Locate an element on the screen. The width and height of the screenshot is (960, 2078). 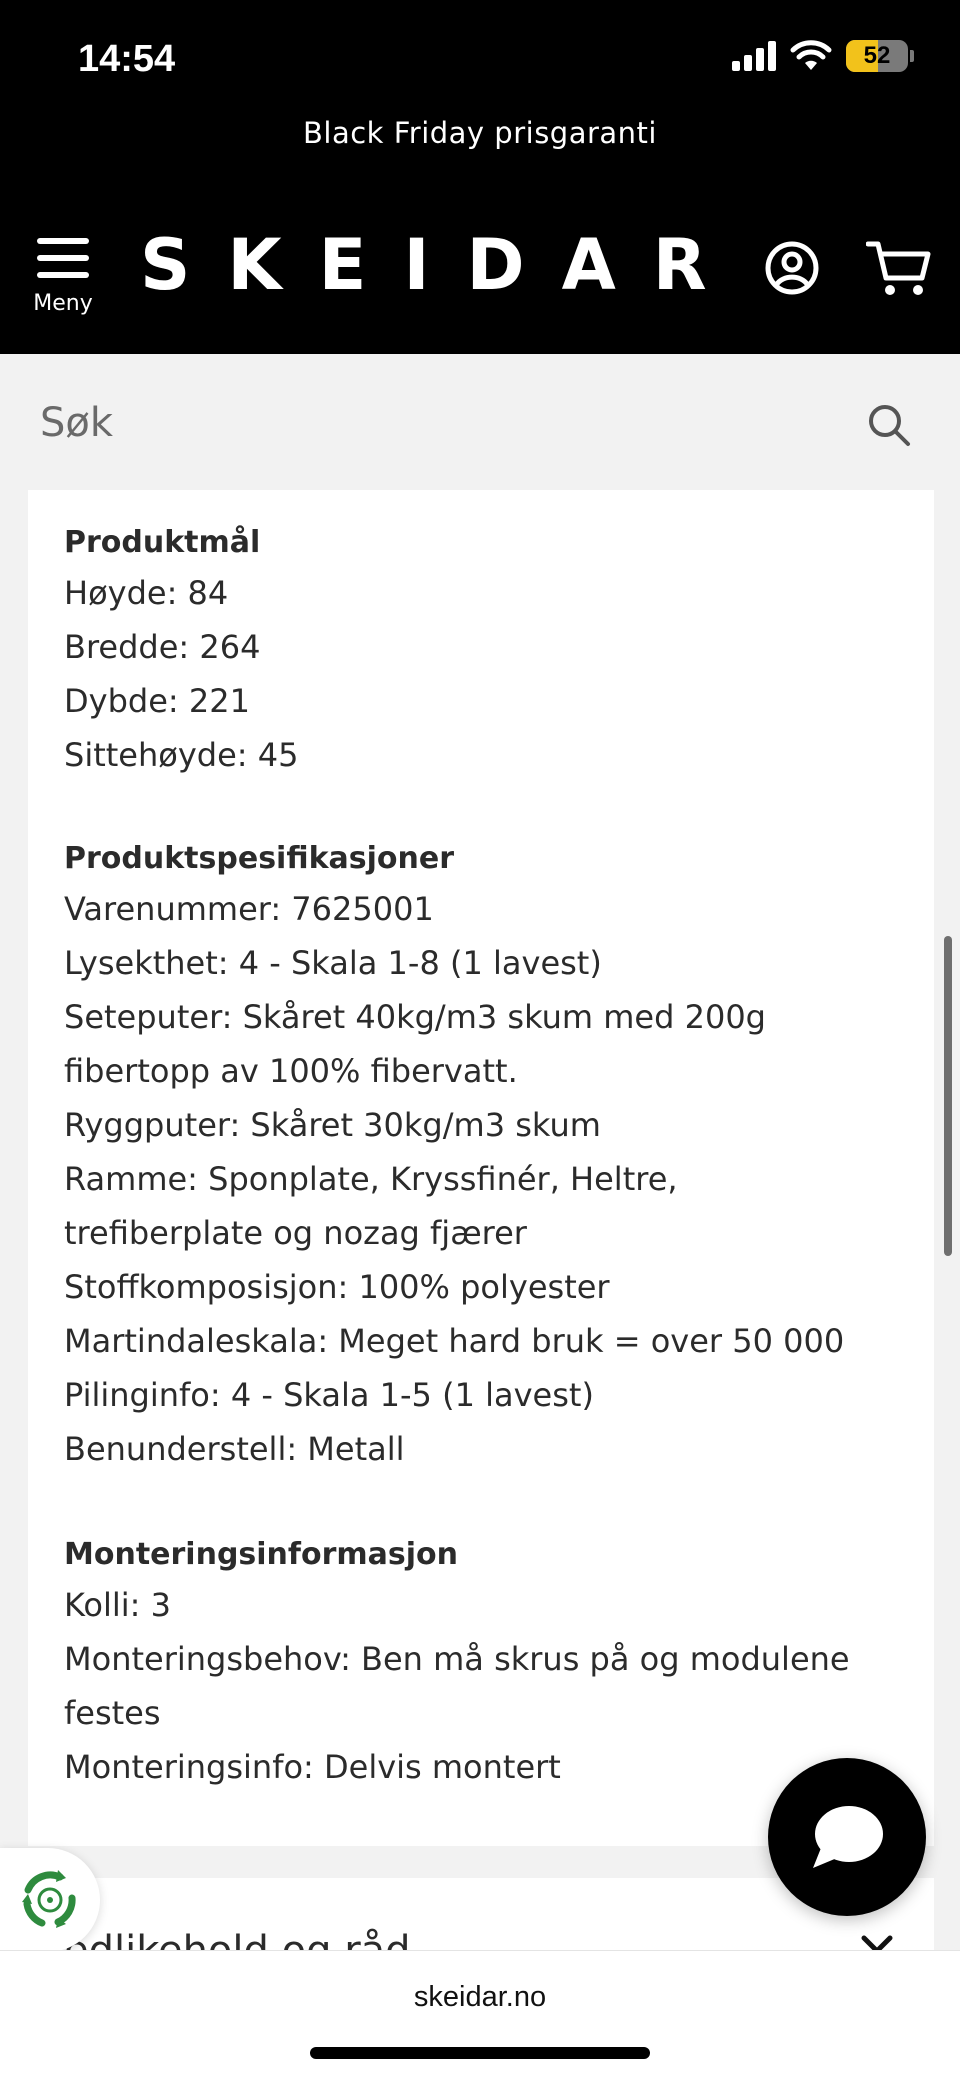
spec-line: fibertopp av 100% fibervatt. is located at coordinates (291, 1071).